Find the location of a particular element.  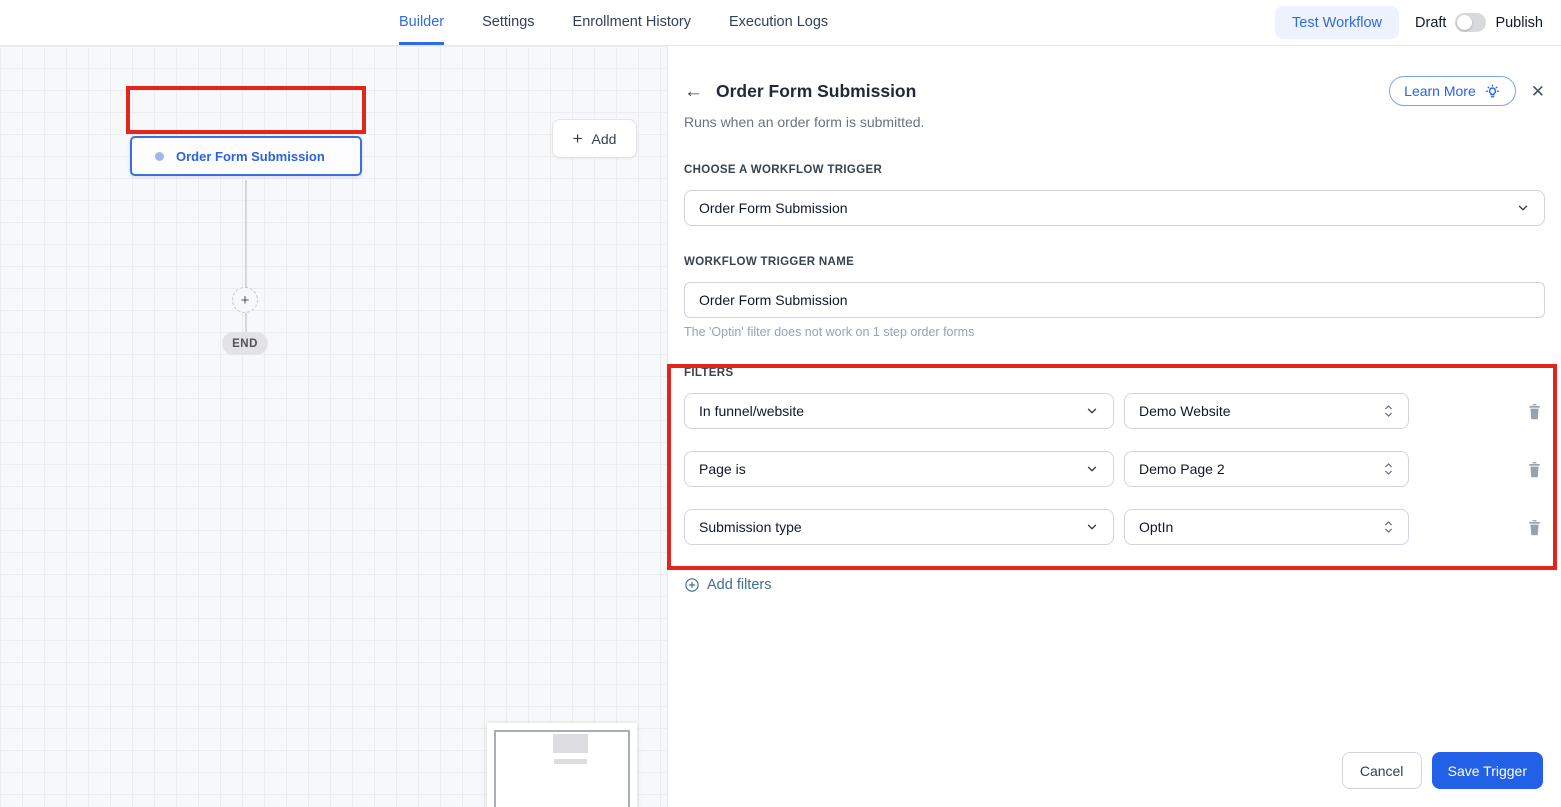

lightbulb-icon is located at coordinates (1492, 90).